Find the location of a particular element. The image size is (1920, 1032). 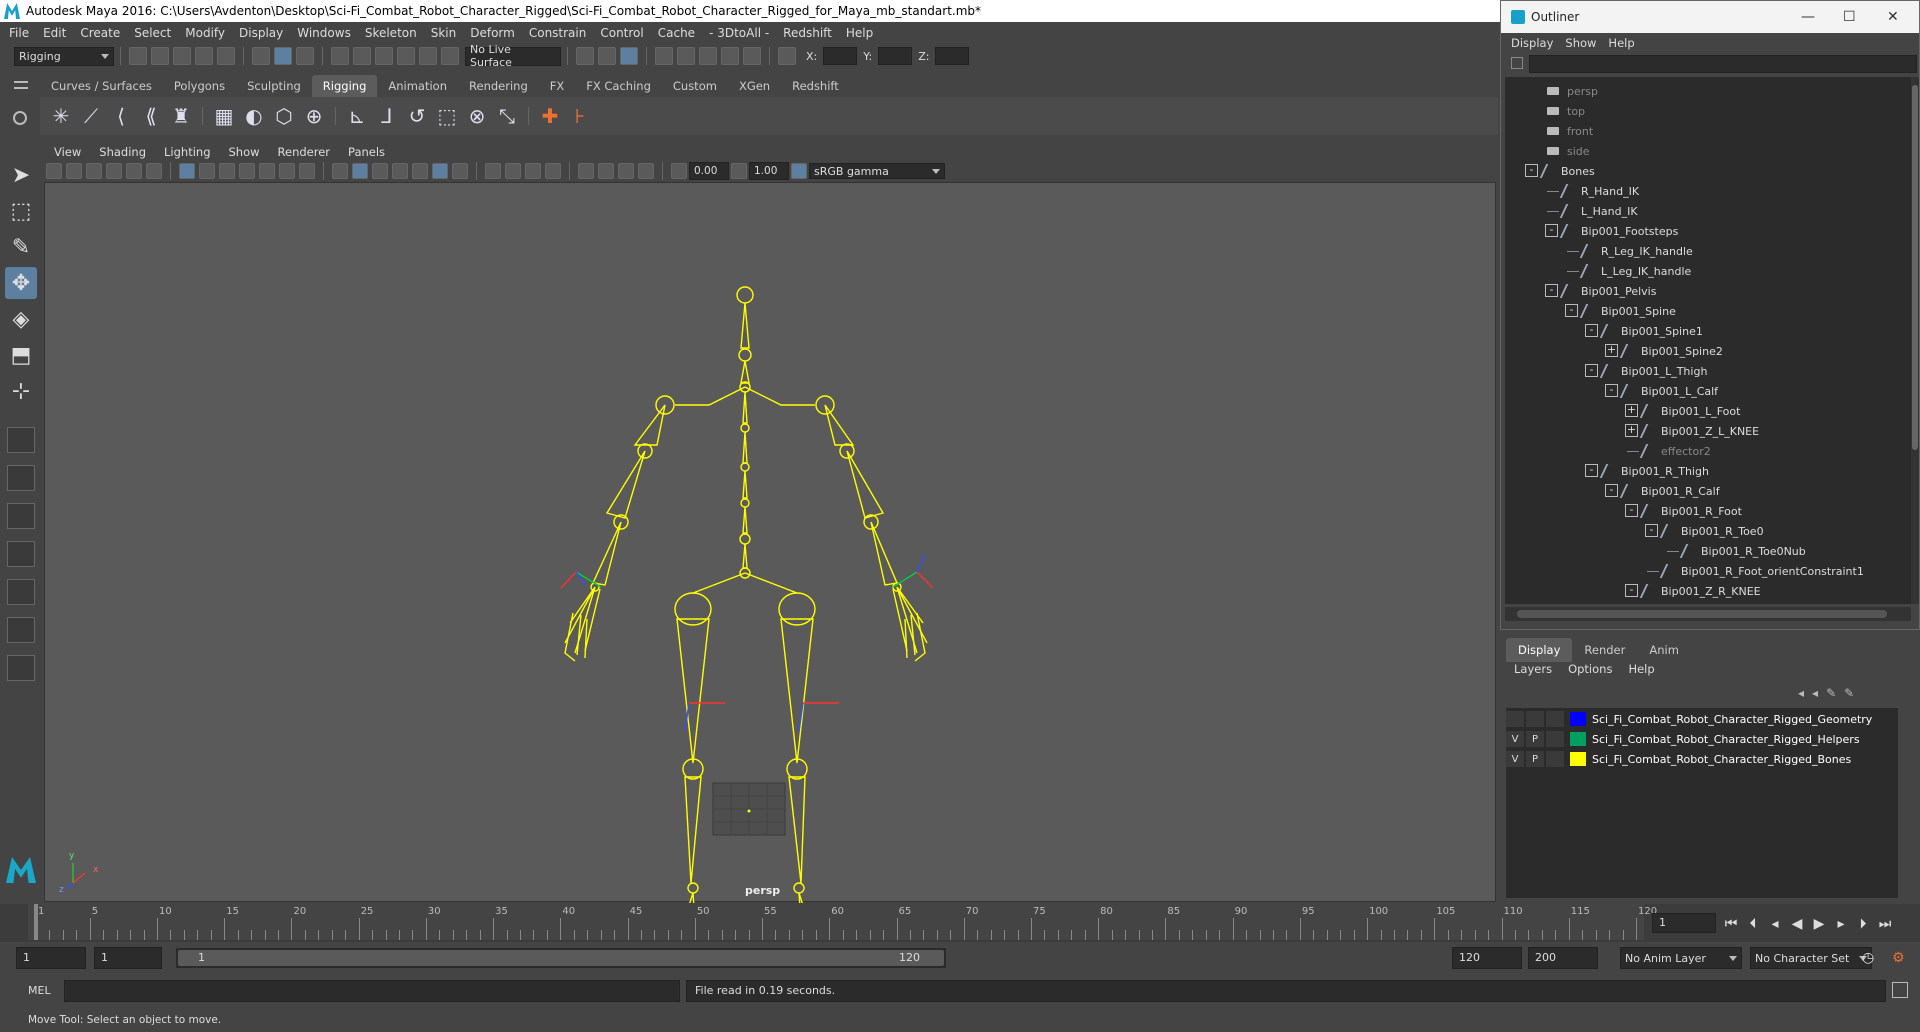

move-layer-down-icon: ◂ is located at coordinates (1815, 693).